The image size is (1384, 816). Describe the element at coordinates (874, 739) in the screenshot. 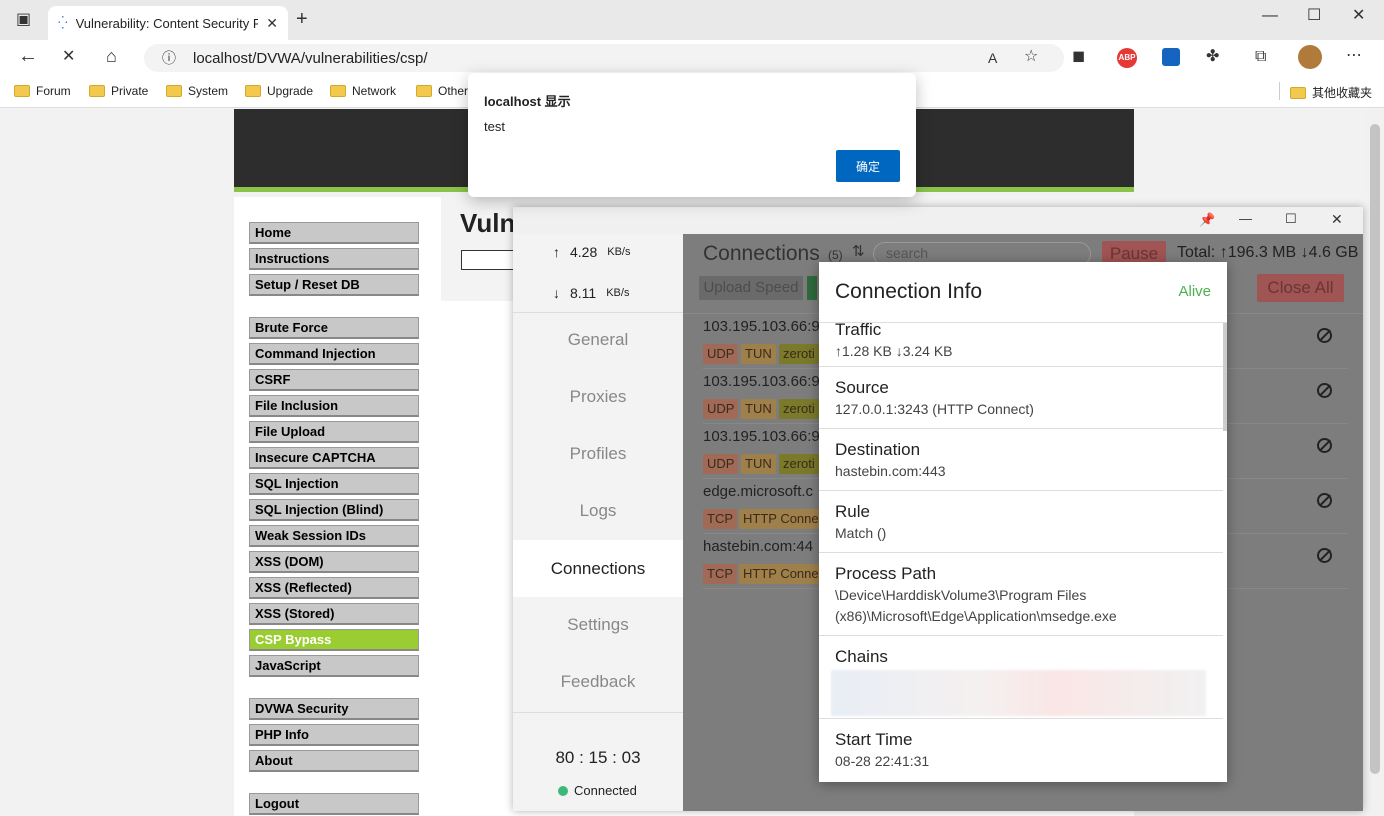

I see `field-label: Start Time` at that location.